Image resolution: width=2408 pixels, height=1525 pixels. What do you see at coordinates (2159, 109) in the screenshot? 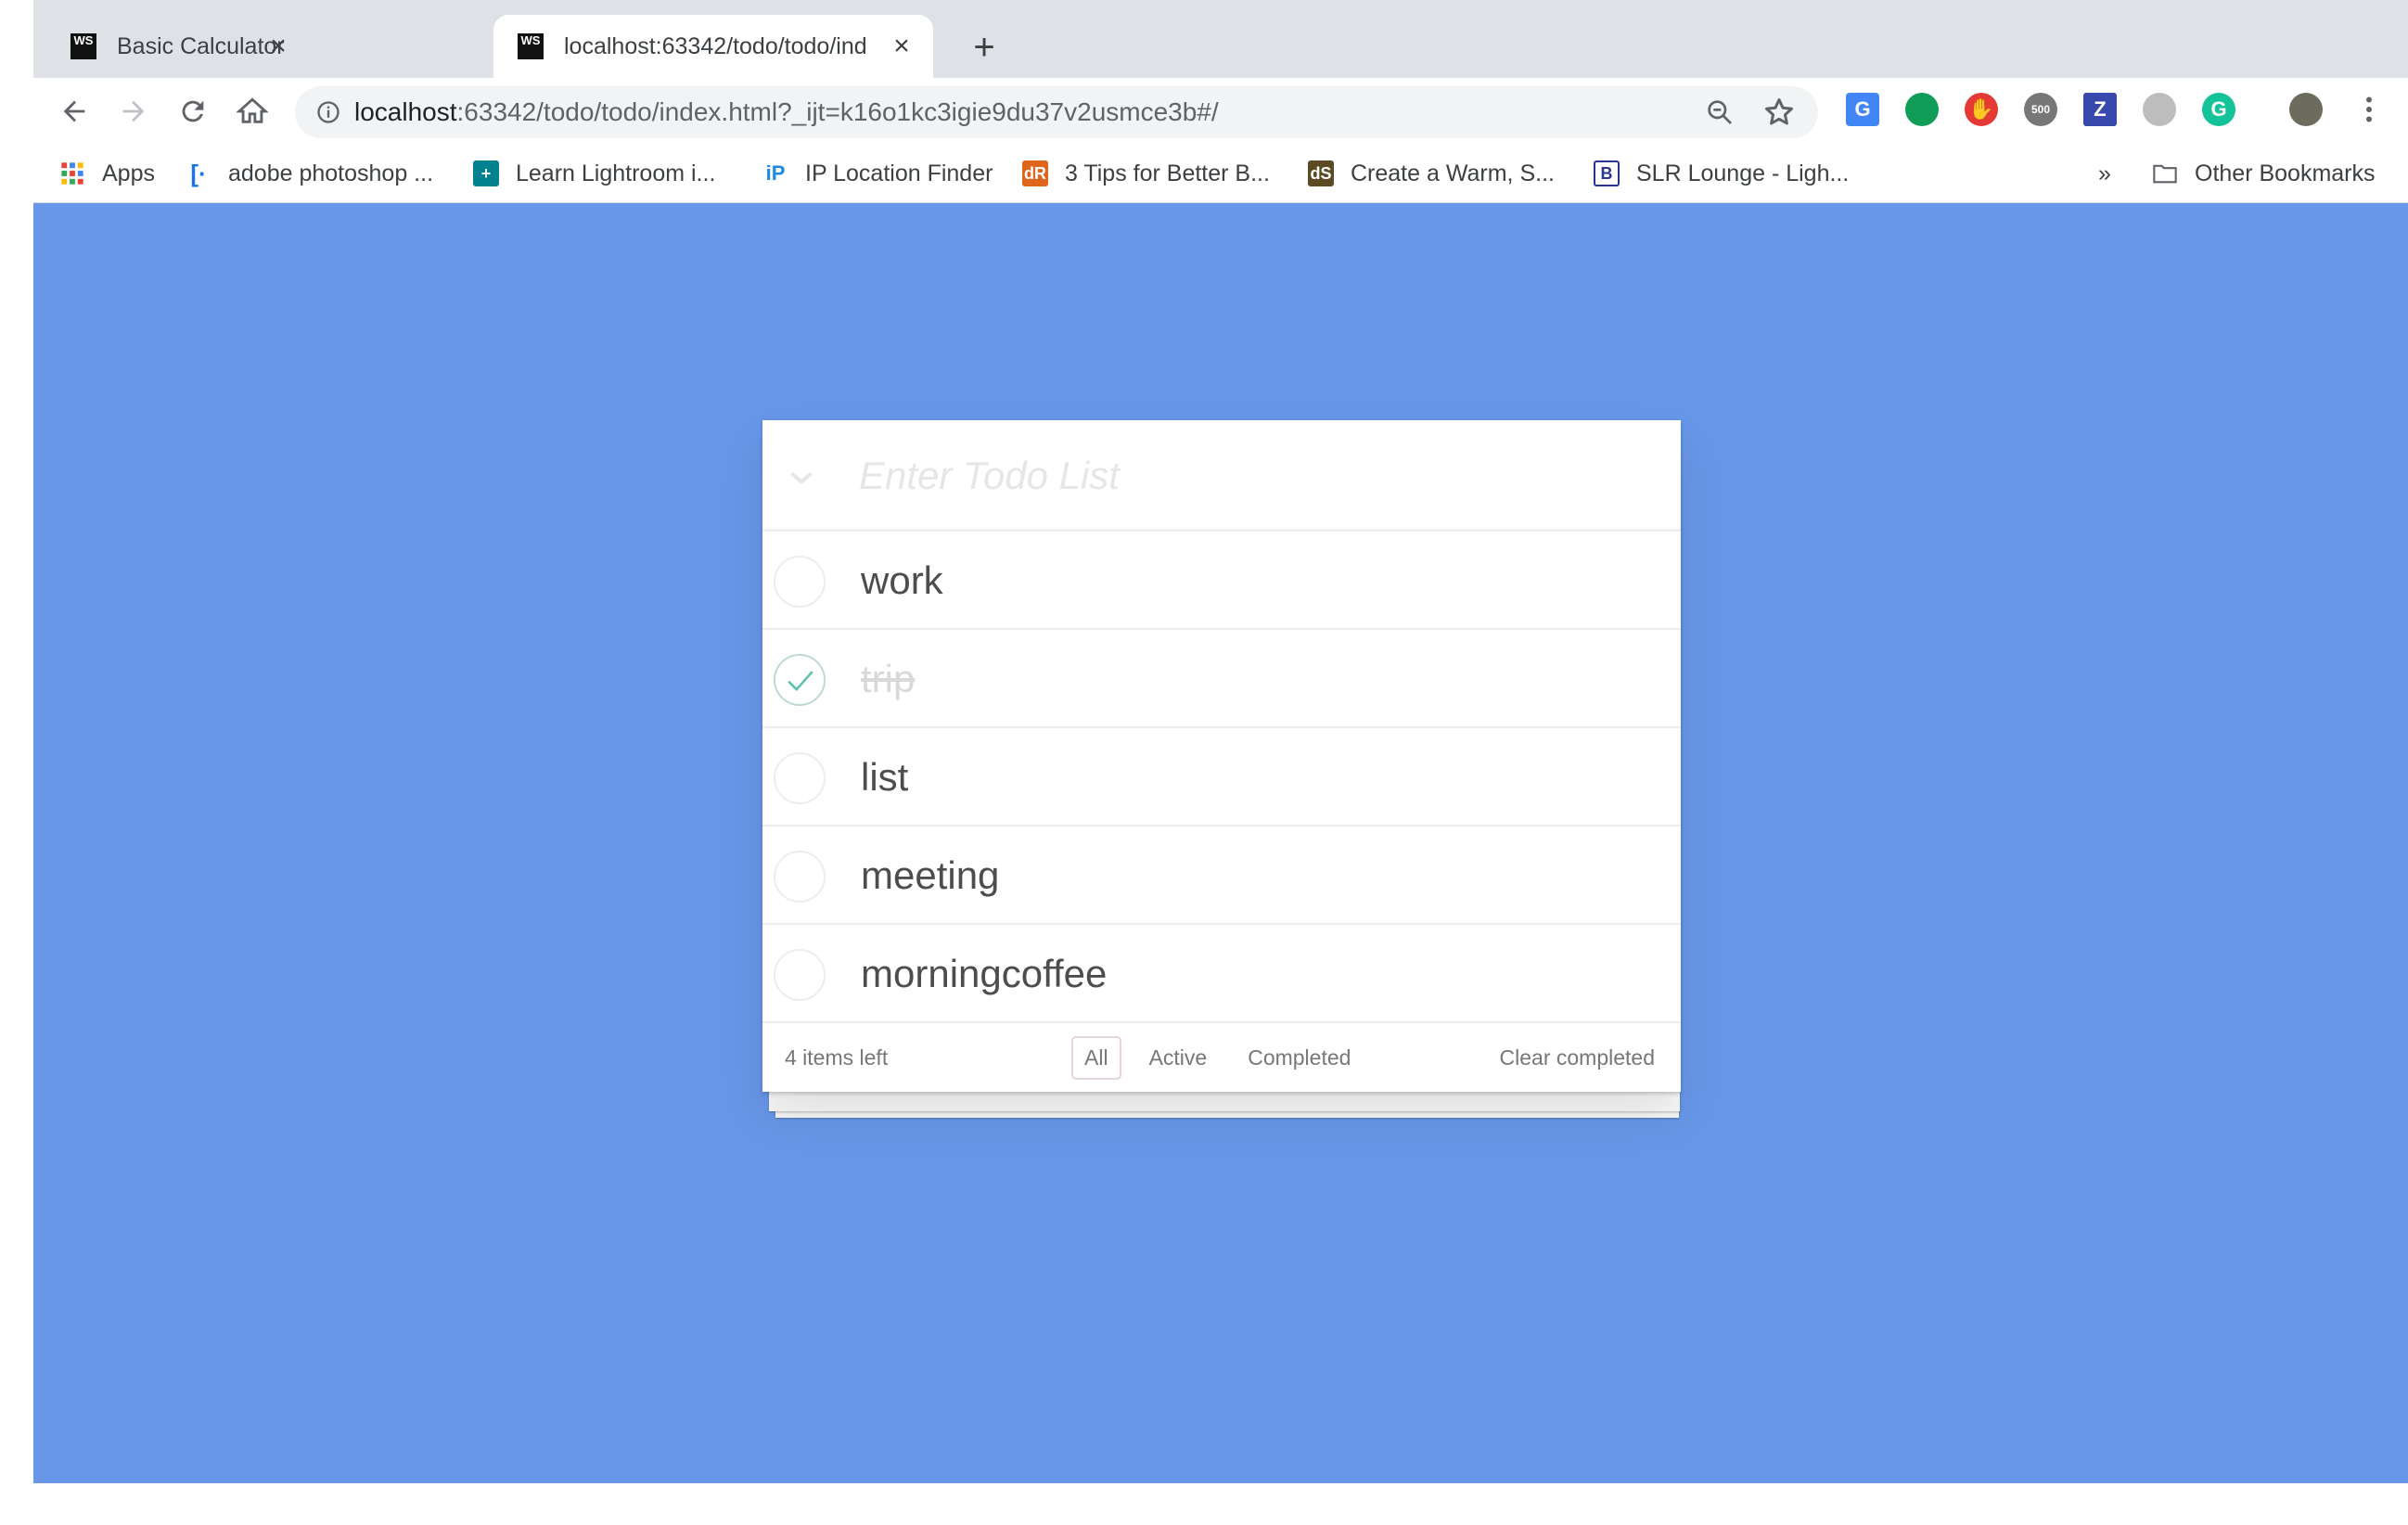
I see `circle-icon` at bounding box center [2159, 109].